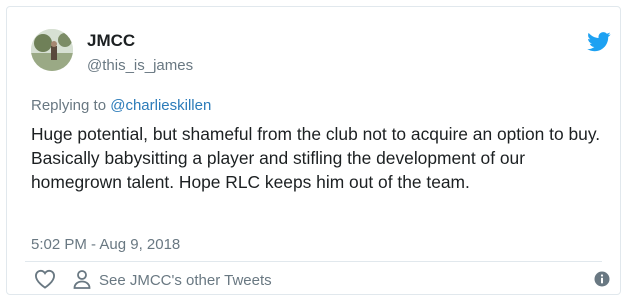 This screenshot has height=302, width=630. Describe the element at coordinates (71, 105) in the screenshot. I see `reply-prefix: Replying to` at that location.